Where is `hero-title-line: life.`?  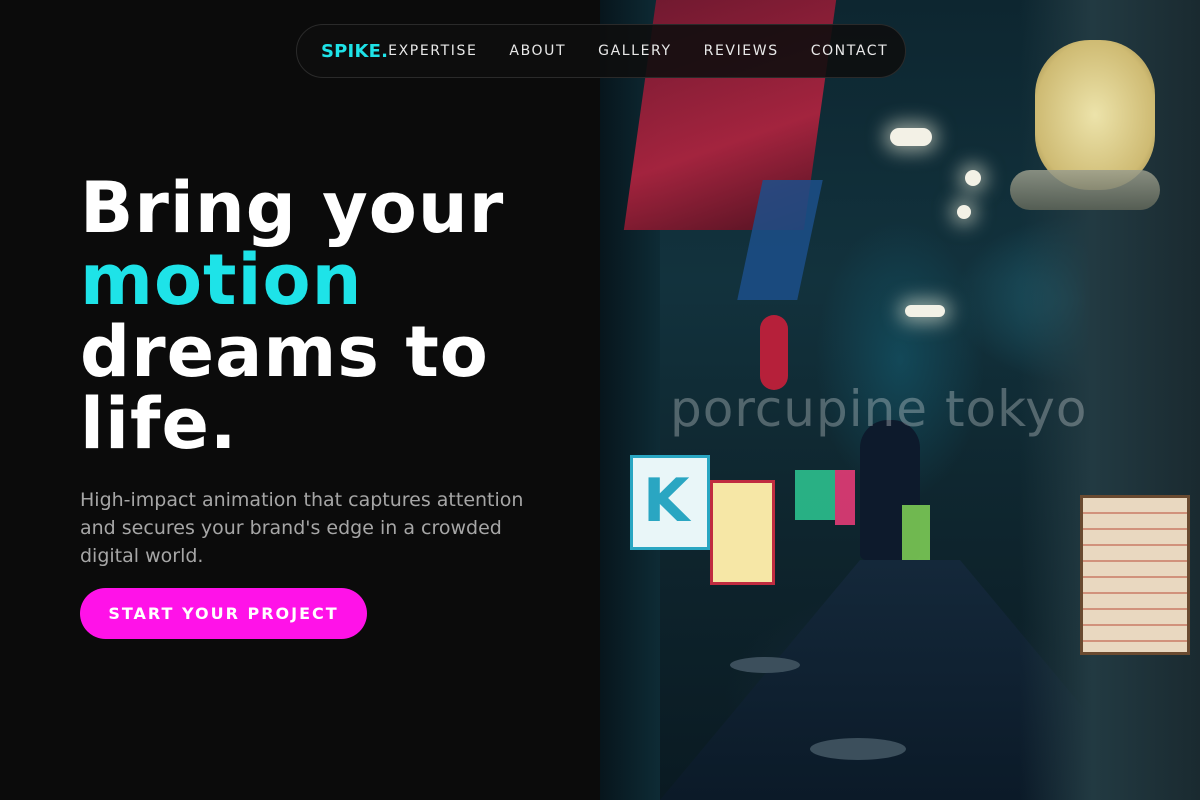 hero-title-line: life. is located at coordinates (159, 424).